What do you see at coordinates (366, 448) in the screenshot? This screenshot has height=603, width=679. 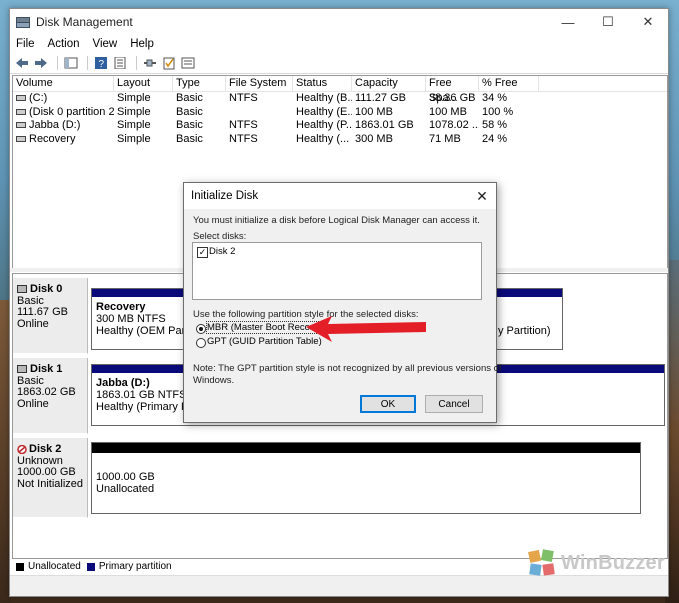 I see `unallocated-bar` at bounding box center [366, 448].